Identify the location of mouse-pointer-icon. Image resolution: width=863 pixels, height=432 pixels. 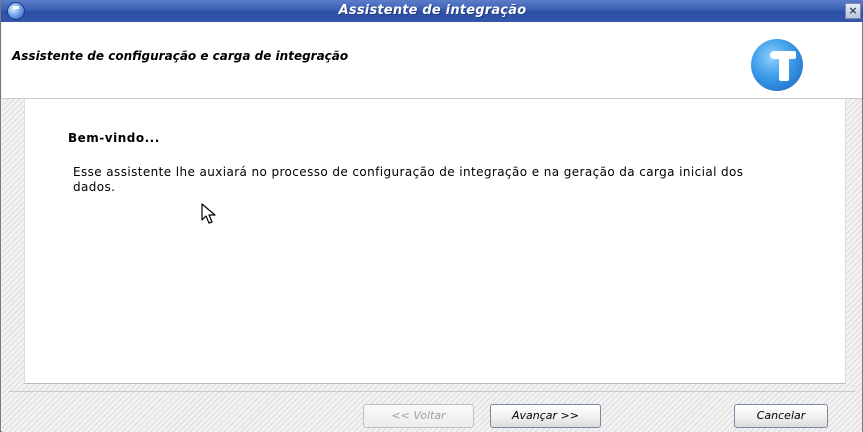
(208, 213).